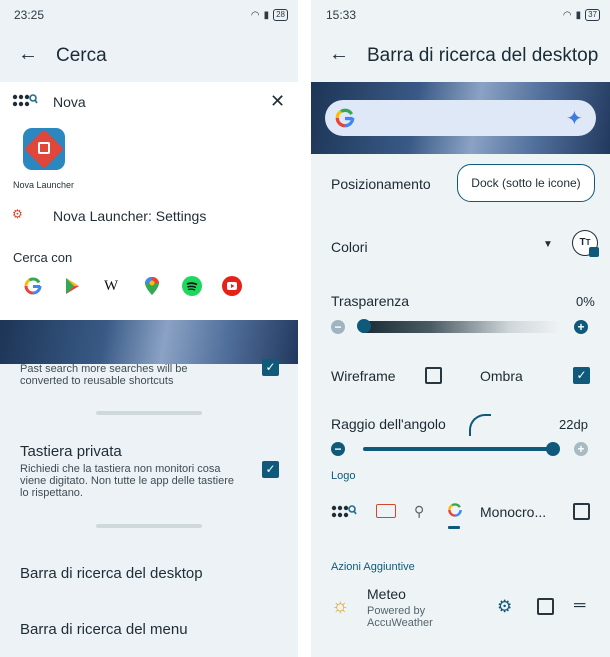  Describe the element at coordinates (581, 511) in the screenshot. I see `monochrome-checkbox` at that location.